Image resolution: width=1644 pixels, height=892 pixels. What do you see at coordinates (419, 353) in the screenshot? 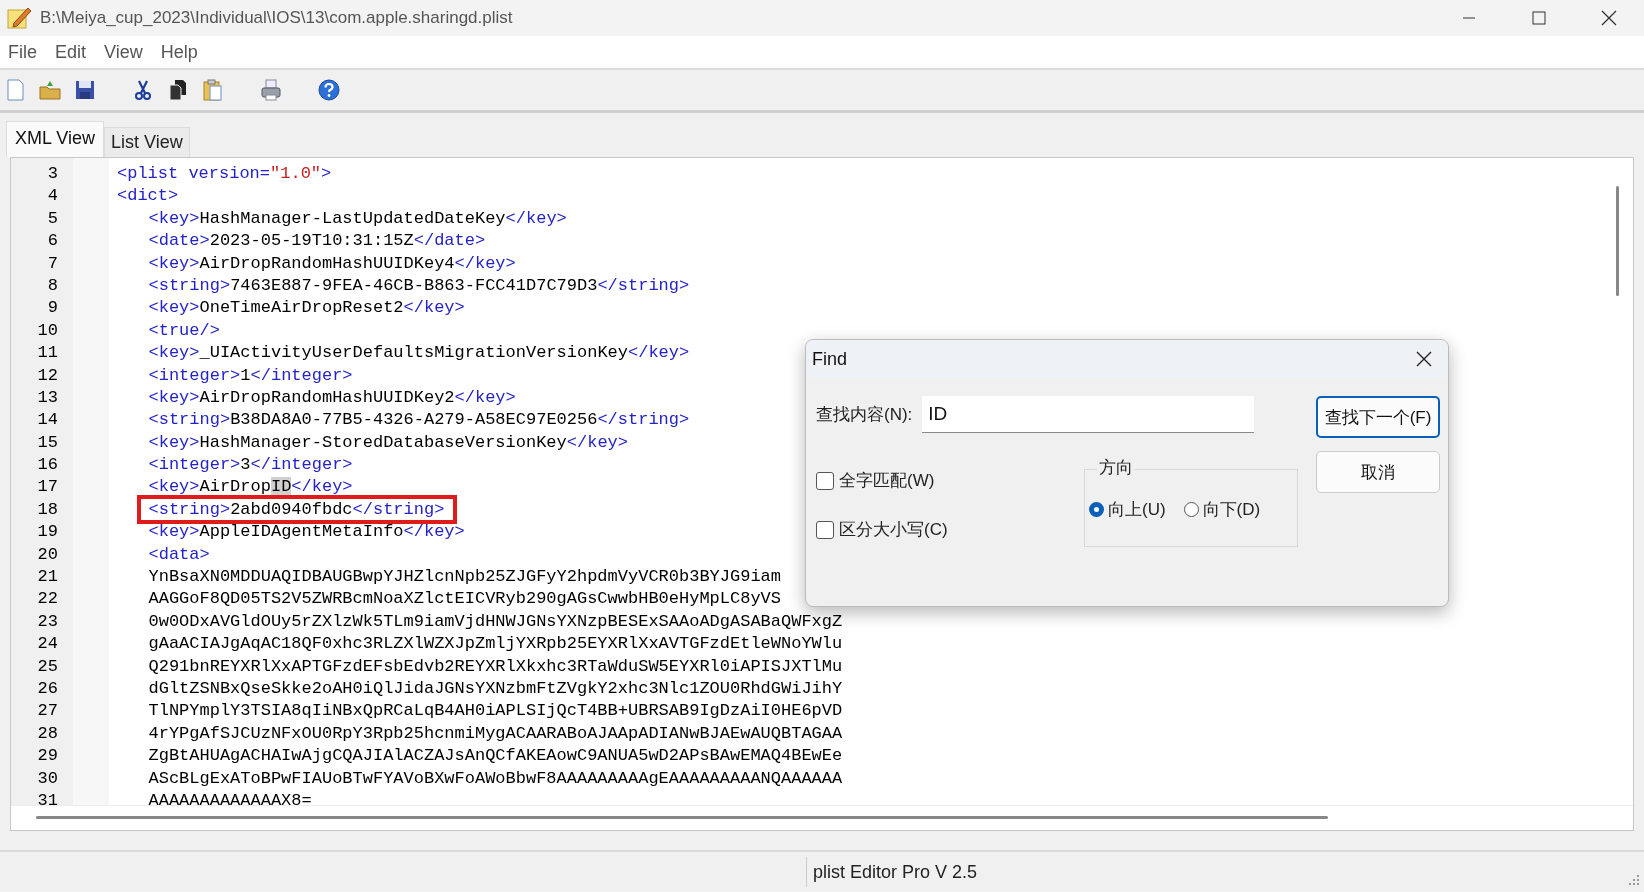
I see `code-line: <key>_UIActivityUserDefaultsMigrationVersionKey</key>` at bounding box center [419, 353].